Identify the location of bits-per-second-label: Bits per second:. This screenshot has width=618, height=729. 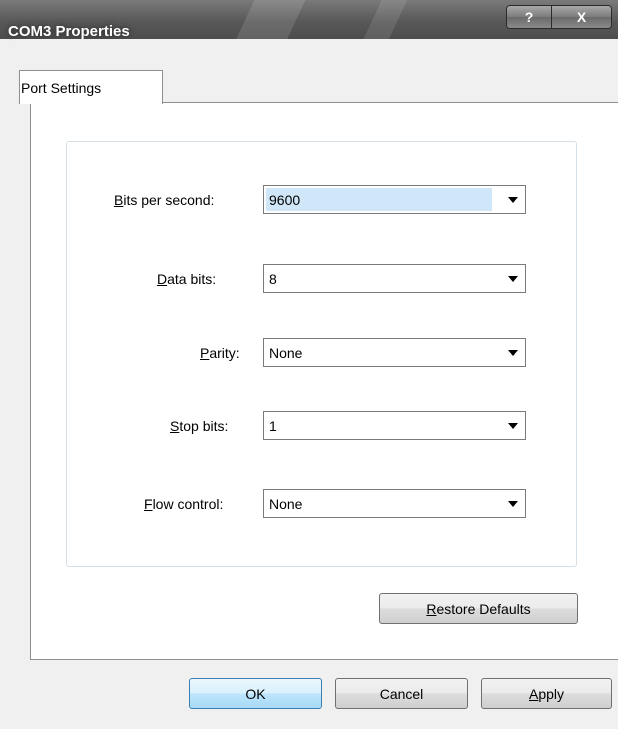
(164, 200).